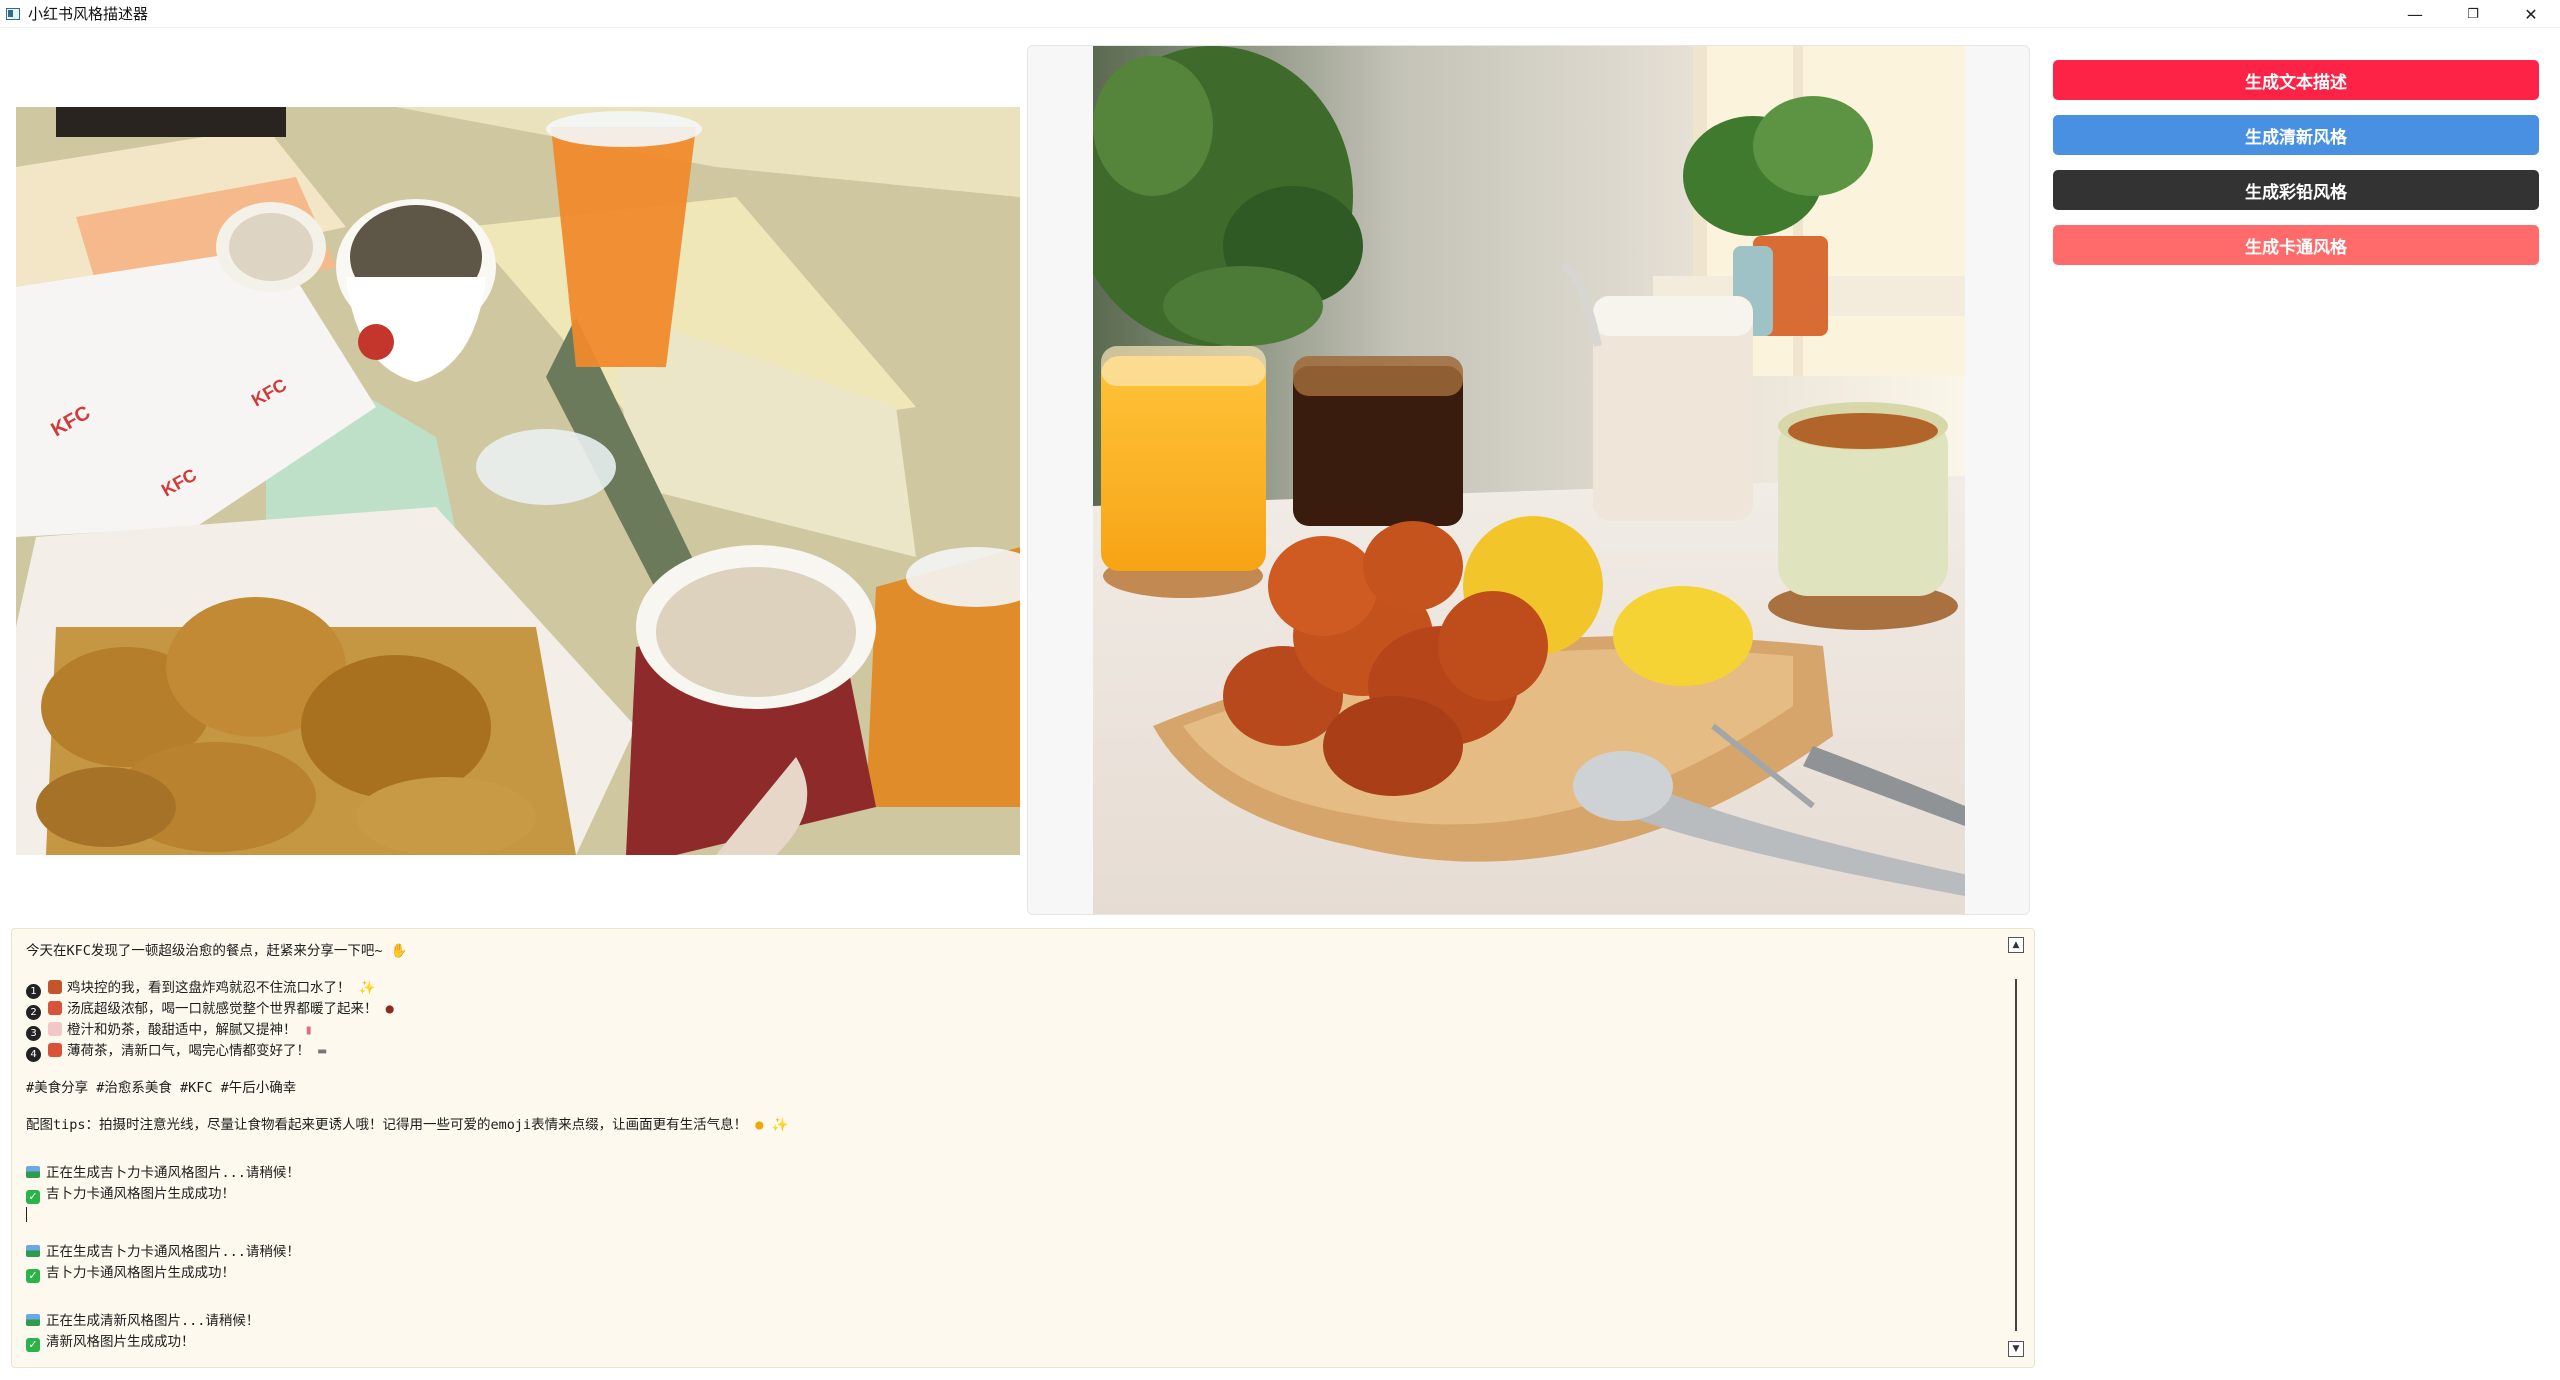 The image size is (2560, 1380). Describe the element at coordinates (26, 1214) in the screenshot. I see `text-cursor` at that location.